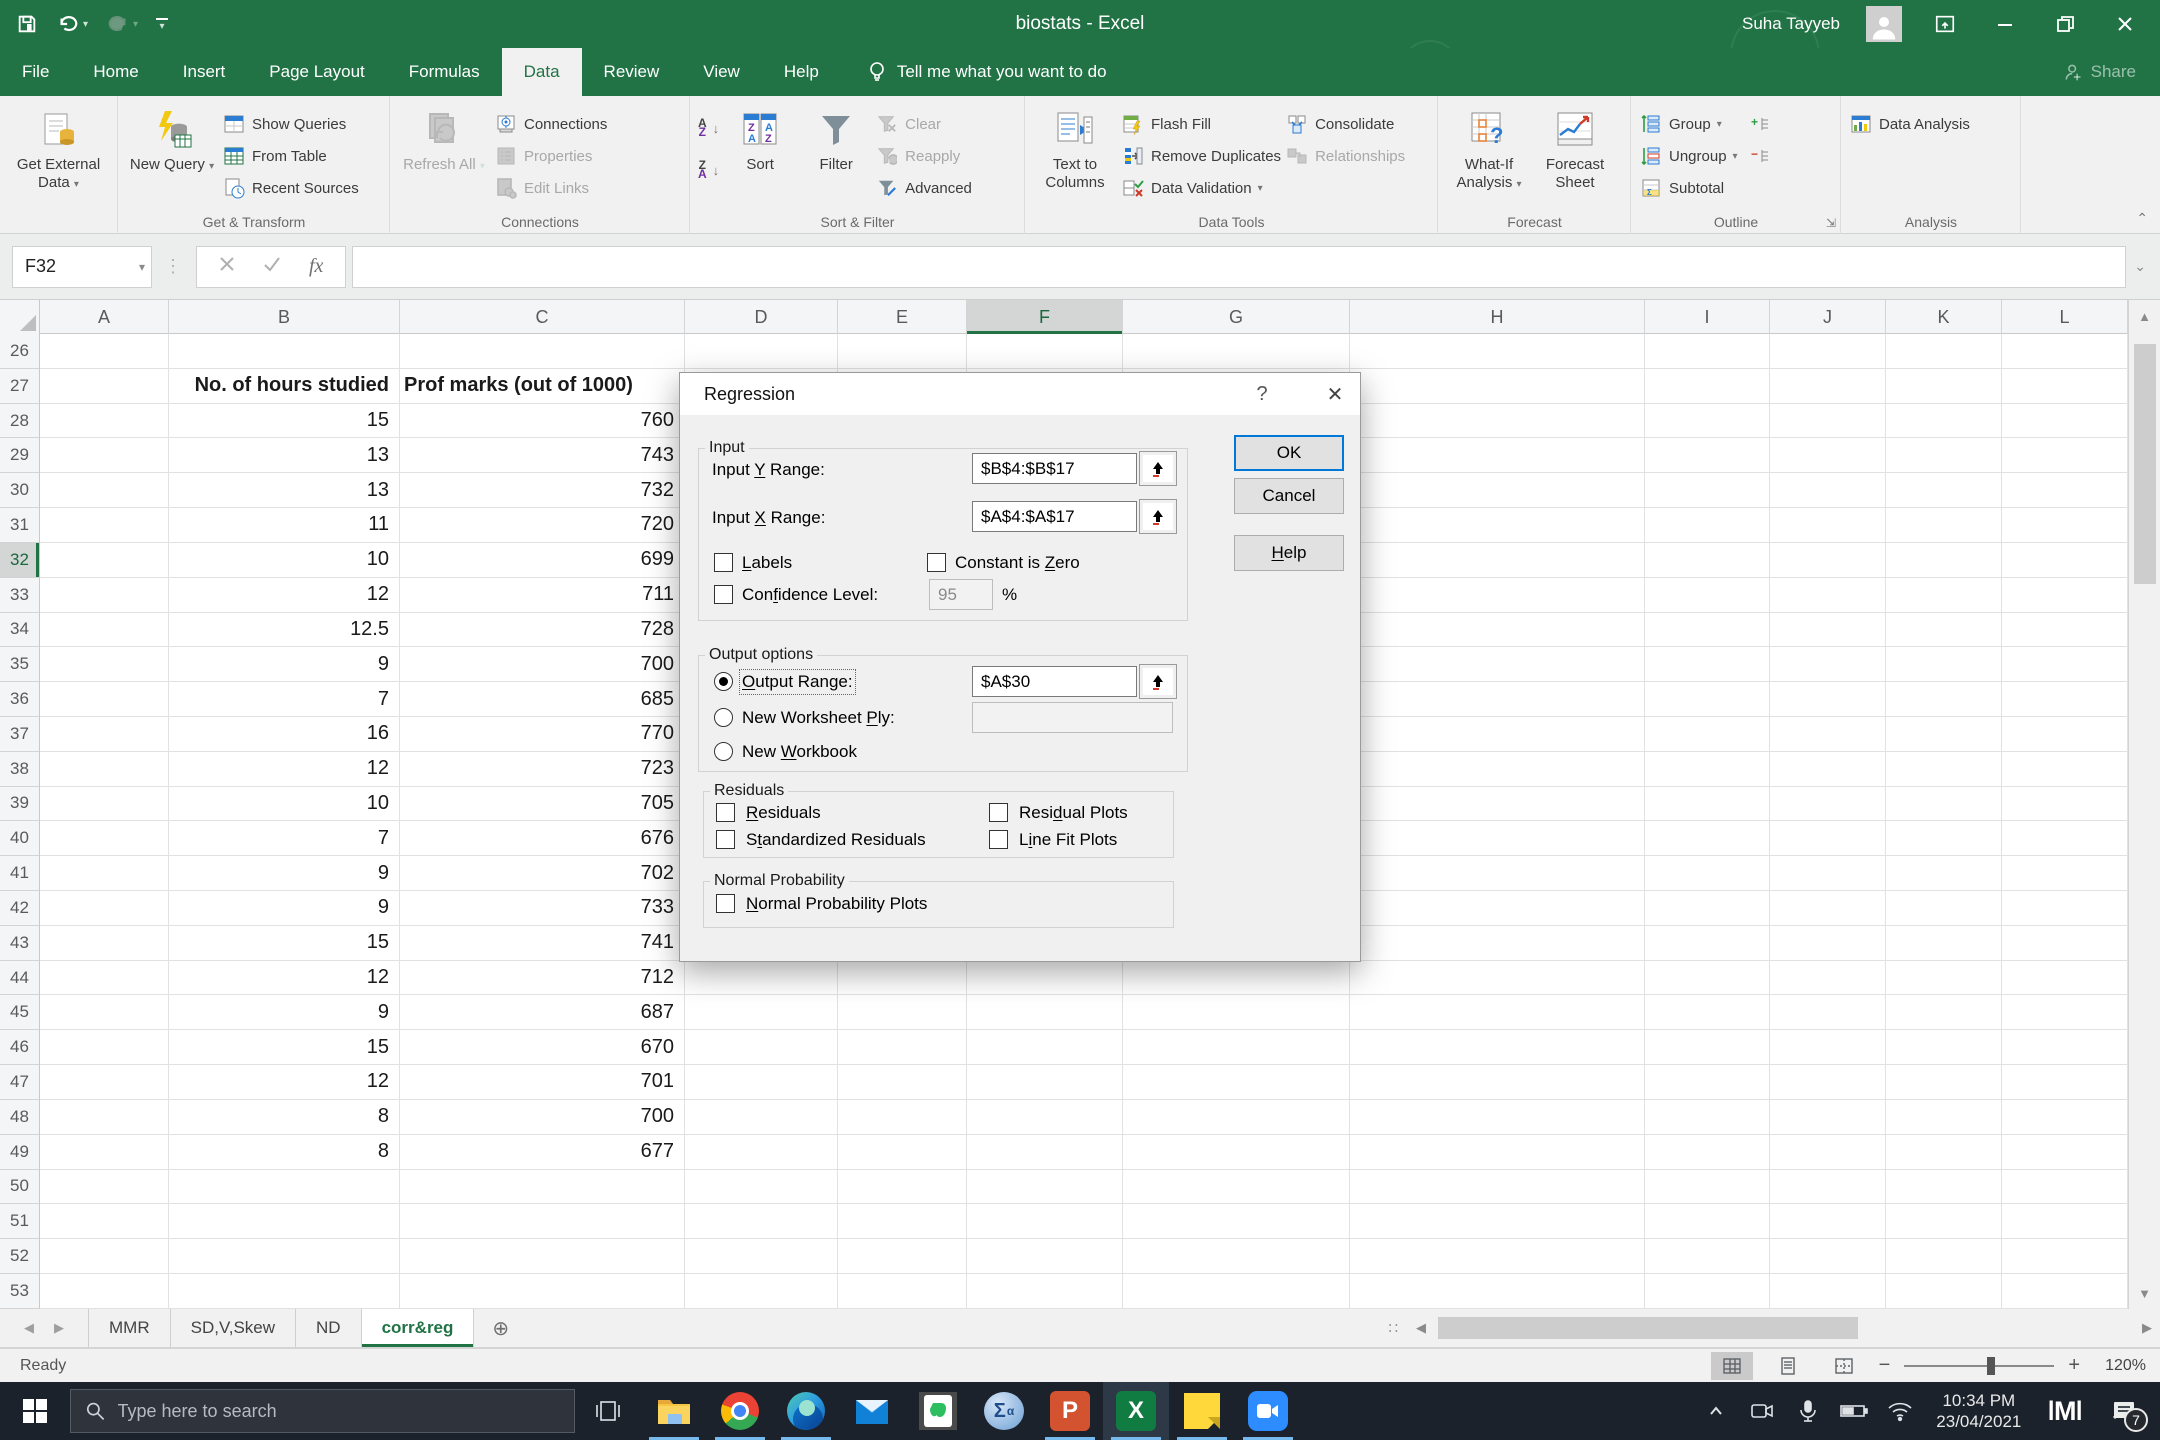  What do you see at coordinates (1497, 1291) in the screenshot?
I see `cell-H53` at bounding box center [1497, 1291].